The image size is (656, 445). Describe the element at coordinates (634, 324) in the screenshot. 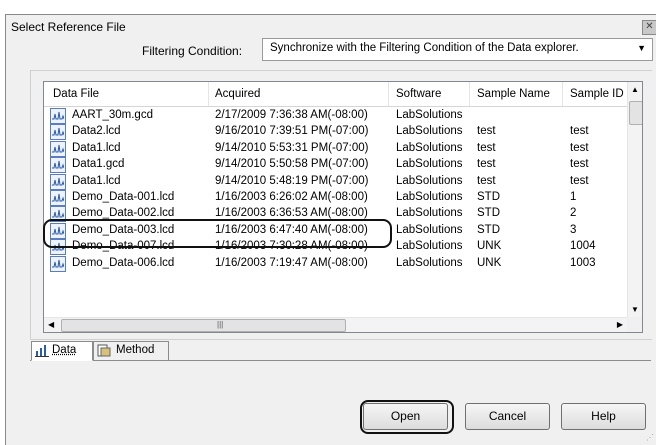

I see `scroll-corner` at that location.